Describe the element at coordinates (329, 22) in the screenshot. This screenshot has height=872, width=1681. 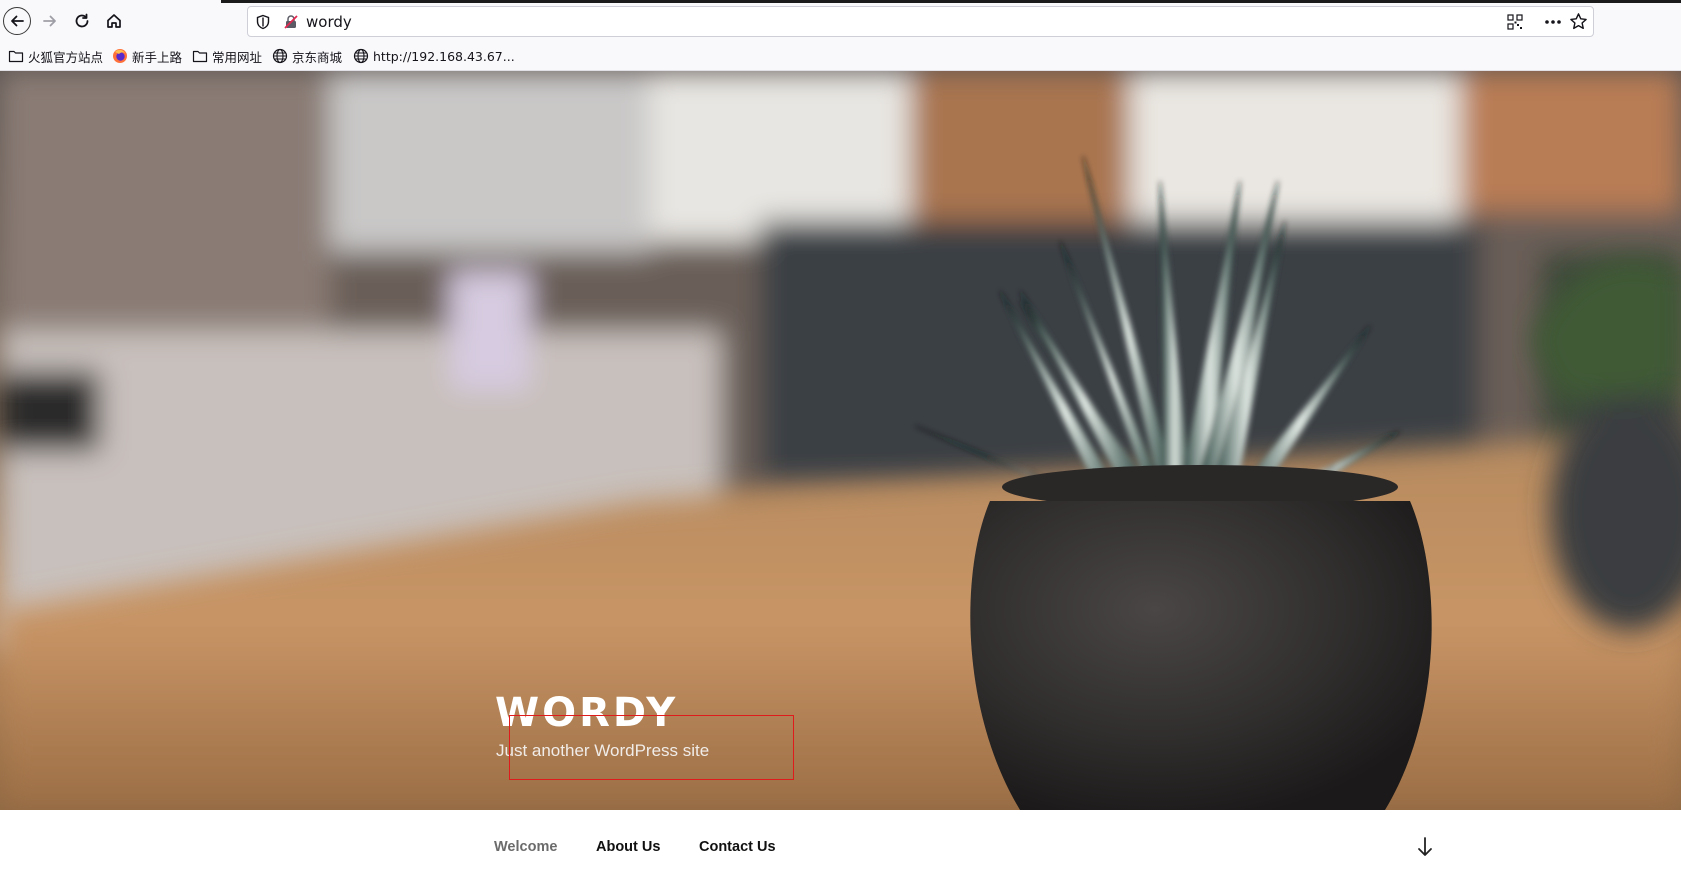
I see `url-text: wordy` at that location.